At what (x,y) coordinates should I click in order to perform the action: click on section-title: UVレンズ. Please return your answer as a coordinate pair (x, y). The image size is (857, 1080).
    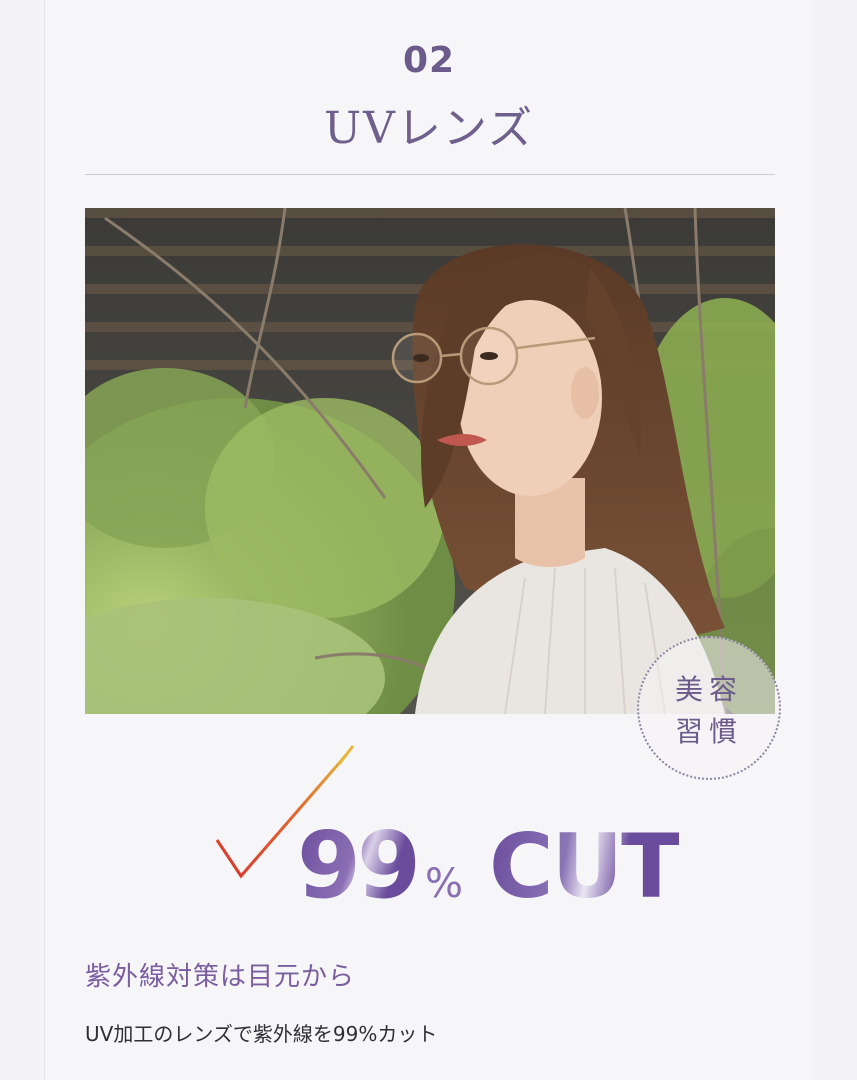
    Looking at the image, I should click on (429, 128).